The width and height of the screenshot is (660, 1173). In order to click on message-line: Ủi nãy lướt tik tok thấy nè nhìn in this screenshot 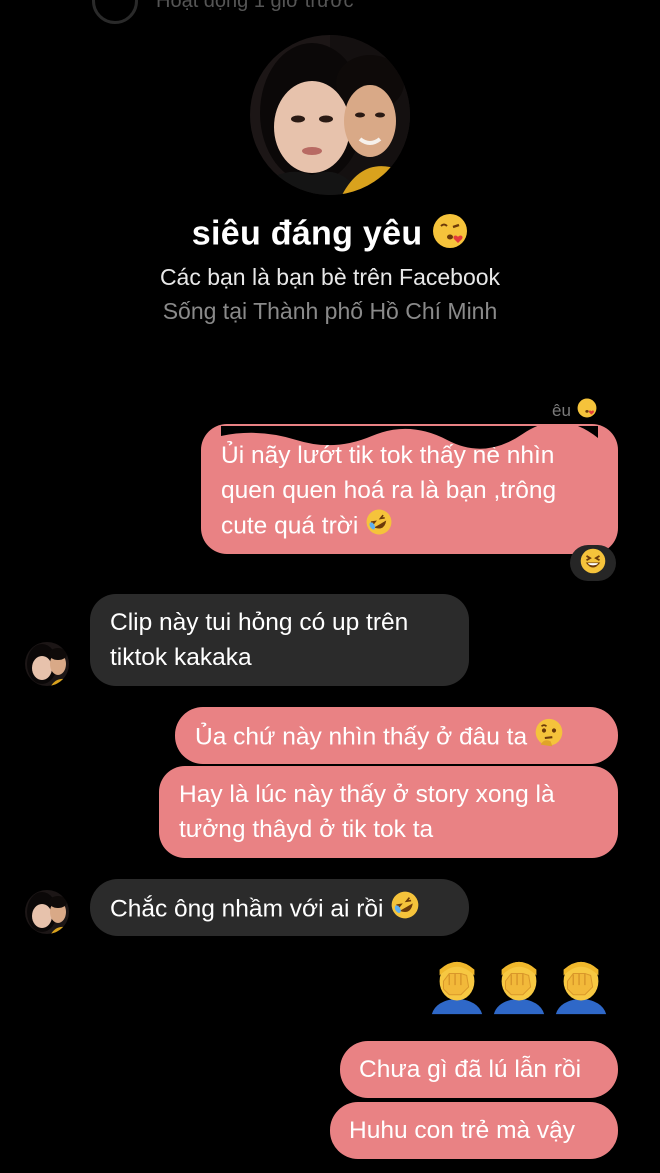, I will do `click(409, 449)`.